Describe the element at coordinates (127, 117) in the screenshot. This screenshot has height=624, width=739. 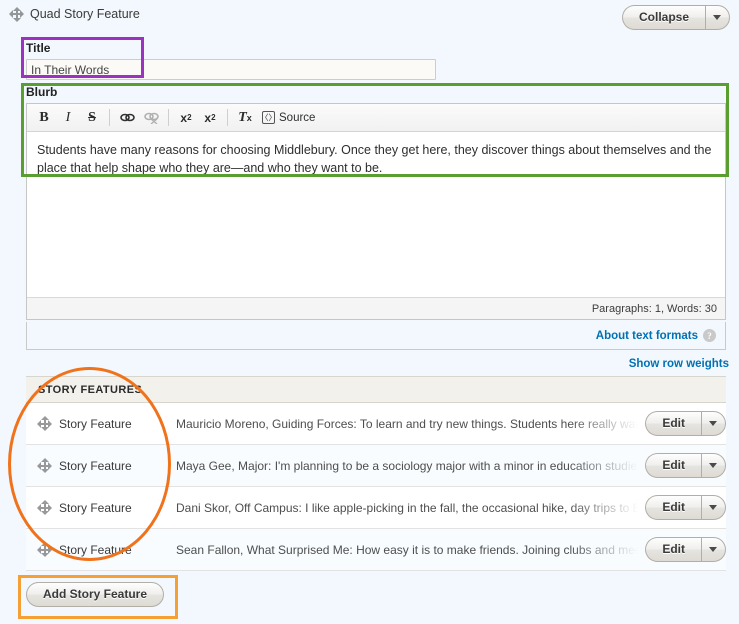
I see `link-icon` at that location.